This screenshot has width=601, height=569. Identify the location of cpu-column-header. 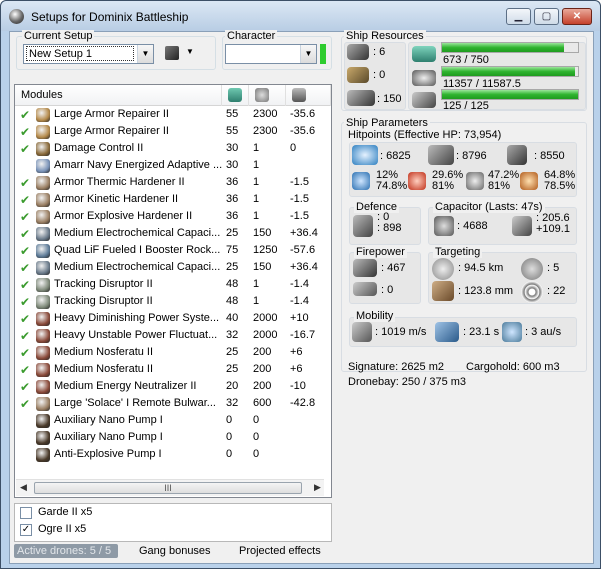
(235, 95).